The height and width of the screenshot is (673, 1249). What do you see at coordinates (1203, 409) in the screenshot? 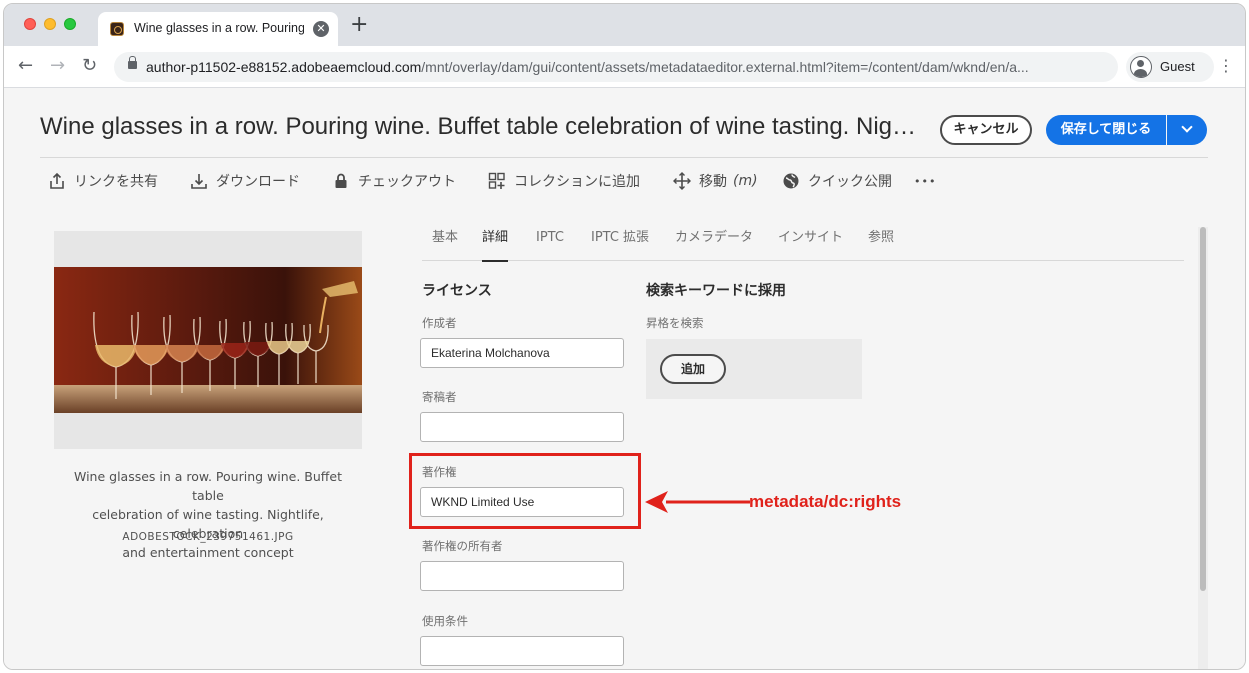
I see `scrollbar-thumb` at bounding box center [1203, 409].